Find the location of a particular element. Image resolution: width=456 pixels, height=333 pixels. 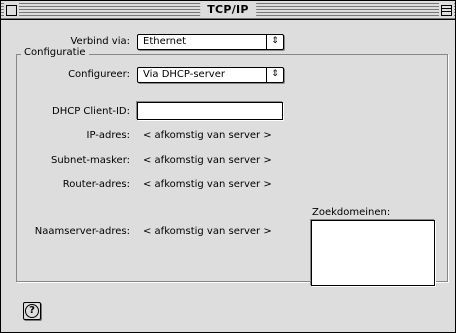

subnet-mask-value: < afkomstig van server > is located at coordinates (207, 160).